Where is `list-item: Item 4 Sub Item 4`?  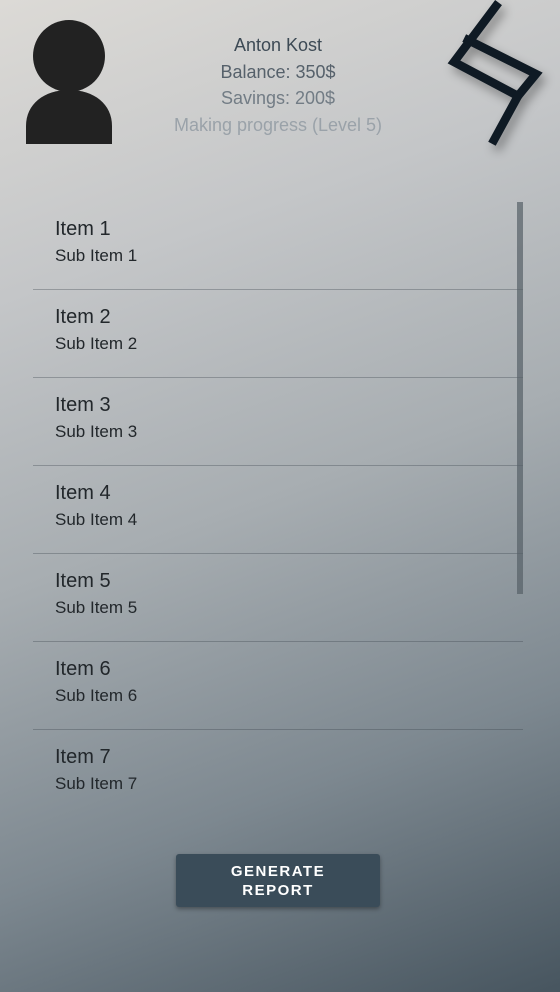
list-item: Item 4 Sub Item 4 is located at coordinates (278, 510).